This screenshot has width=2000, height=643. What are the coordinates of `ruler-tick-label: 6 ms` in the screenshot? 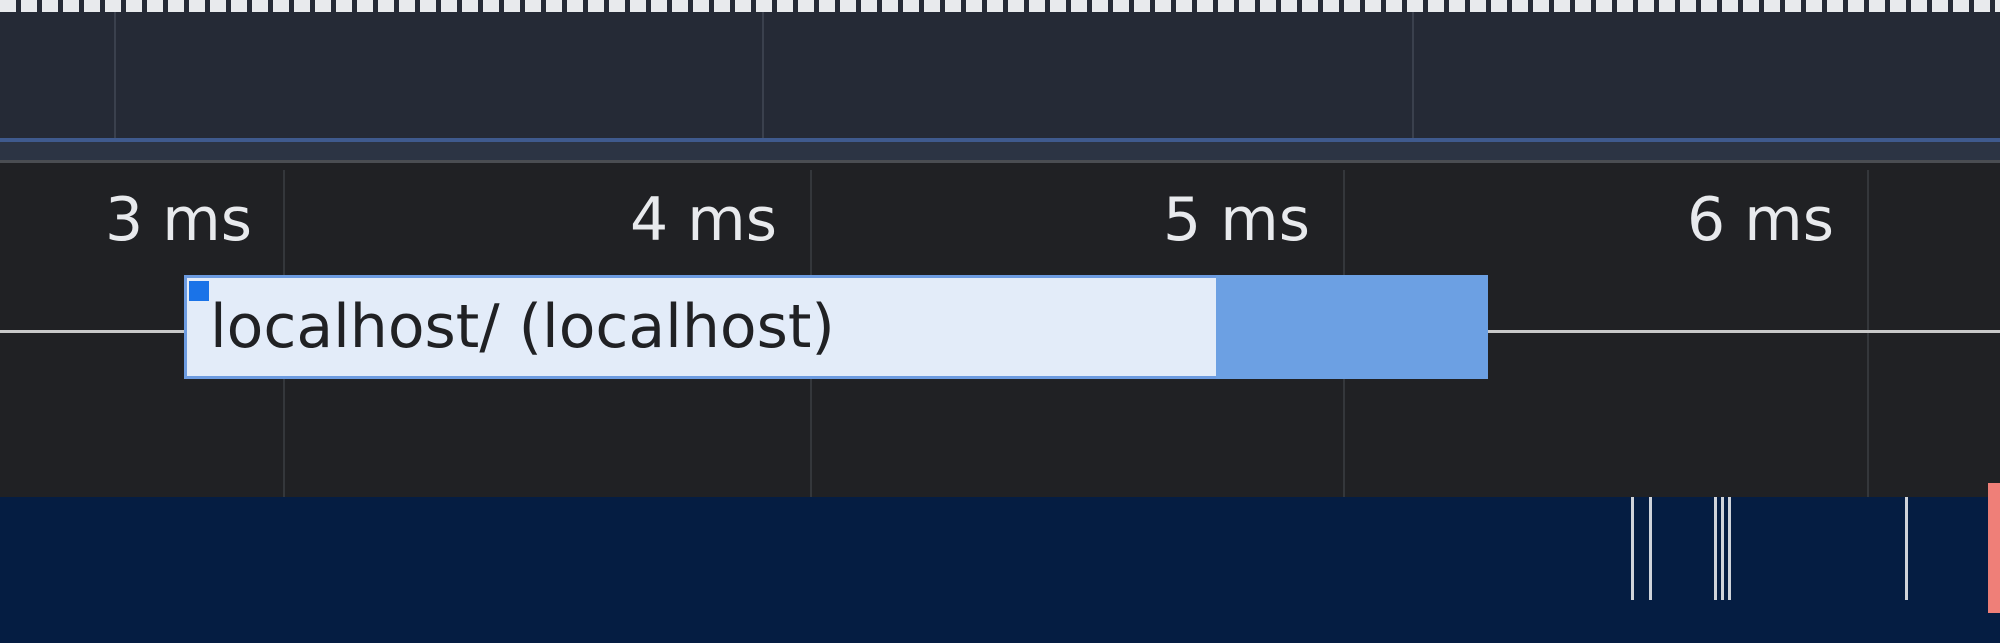 It's located at (1760, 220).